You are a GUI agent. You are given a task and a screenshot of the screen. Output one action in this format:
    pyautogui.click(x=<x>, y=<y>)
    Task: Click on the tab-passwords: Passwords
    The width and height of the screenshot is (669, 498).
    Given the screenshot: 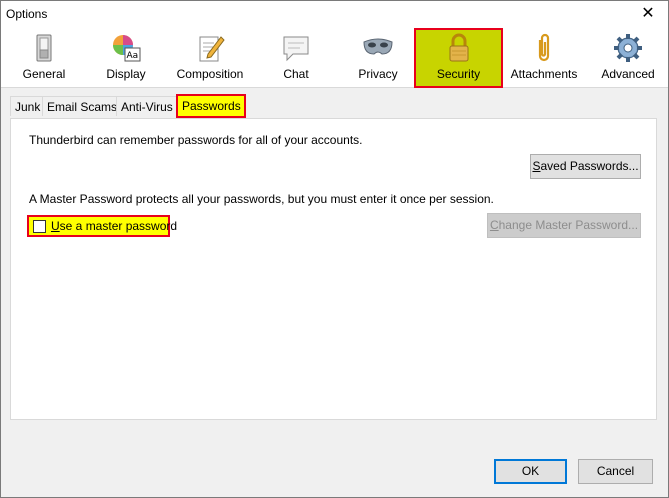 What is the action you would take?
    pyautogui.click(x=211, y=106)
    